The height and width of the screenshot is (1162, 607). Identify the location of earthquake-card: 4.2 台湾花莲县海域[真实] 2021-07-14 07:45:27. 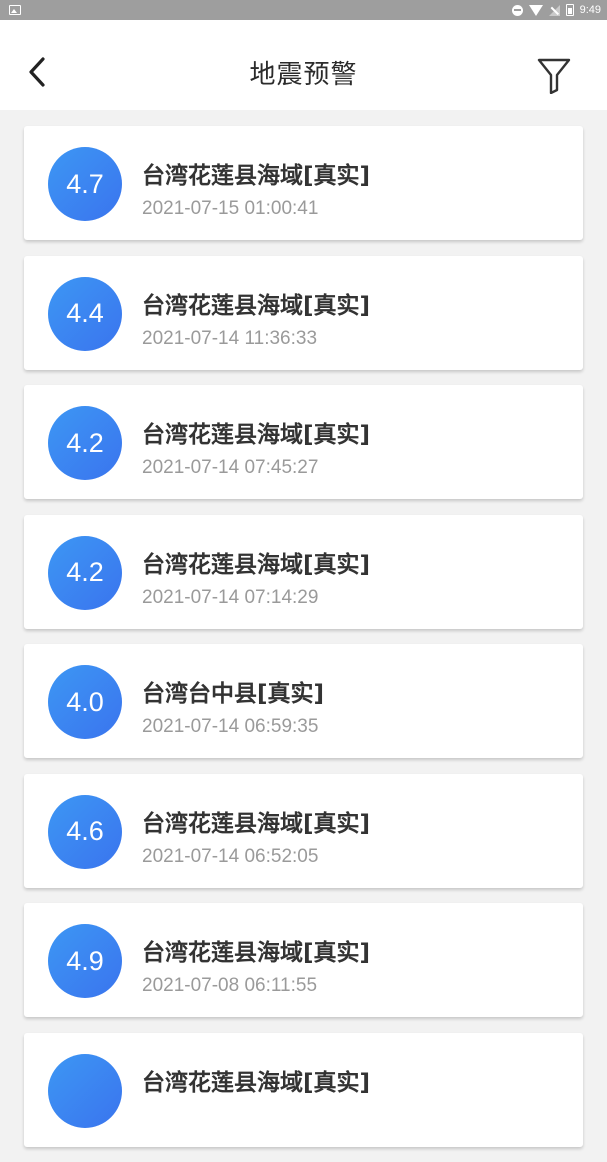
(303, 442).